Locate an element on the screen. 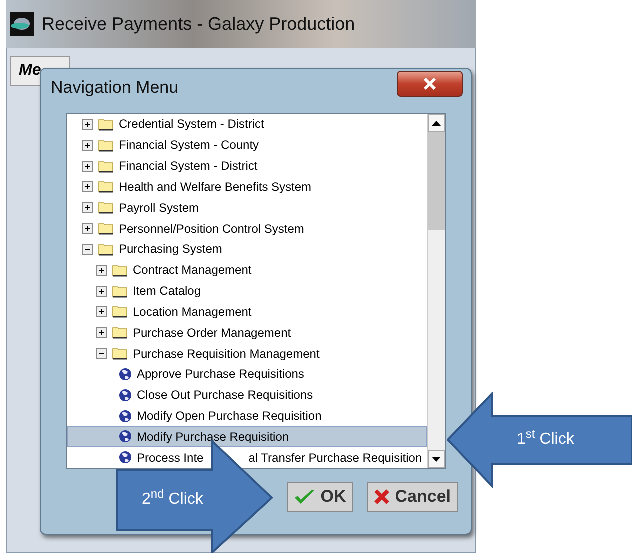  ok-button: OK is located at coordinates (320, 497).